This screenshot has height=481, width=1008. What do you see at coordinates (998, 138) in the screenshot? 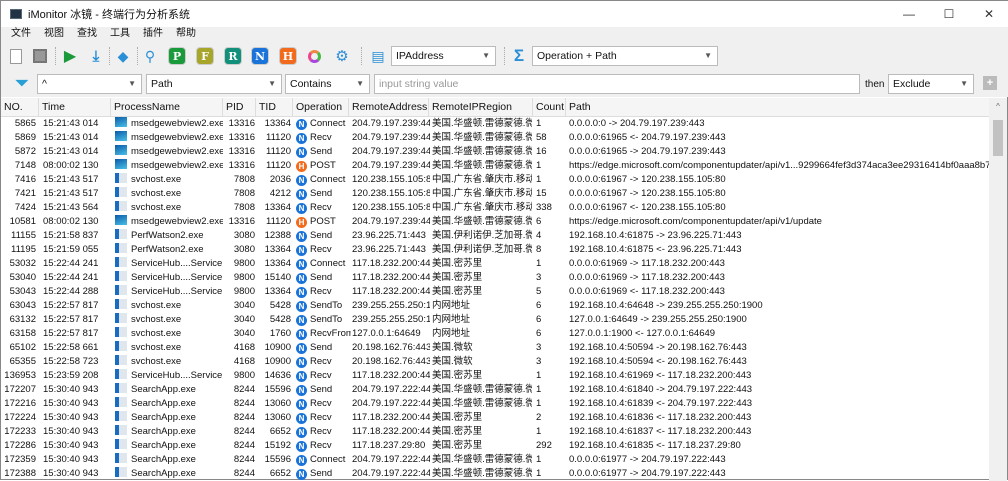
I see `scrollbar-thumb` at bounding box center [998, 138].